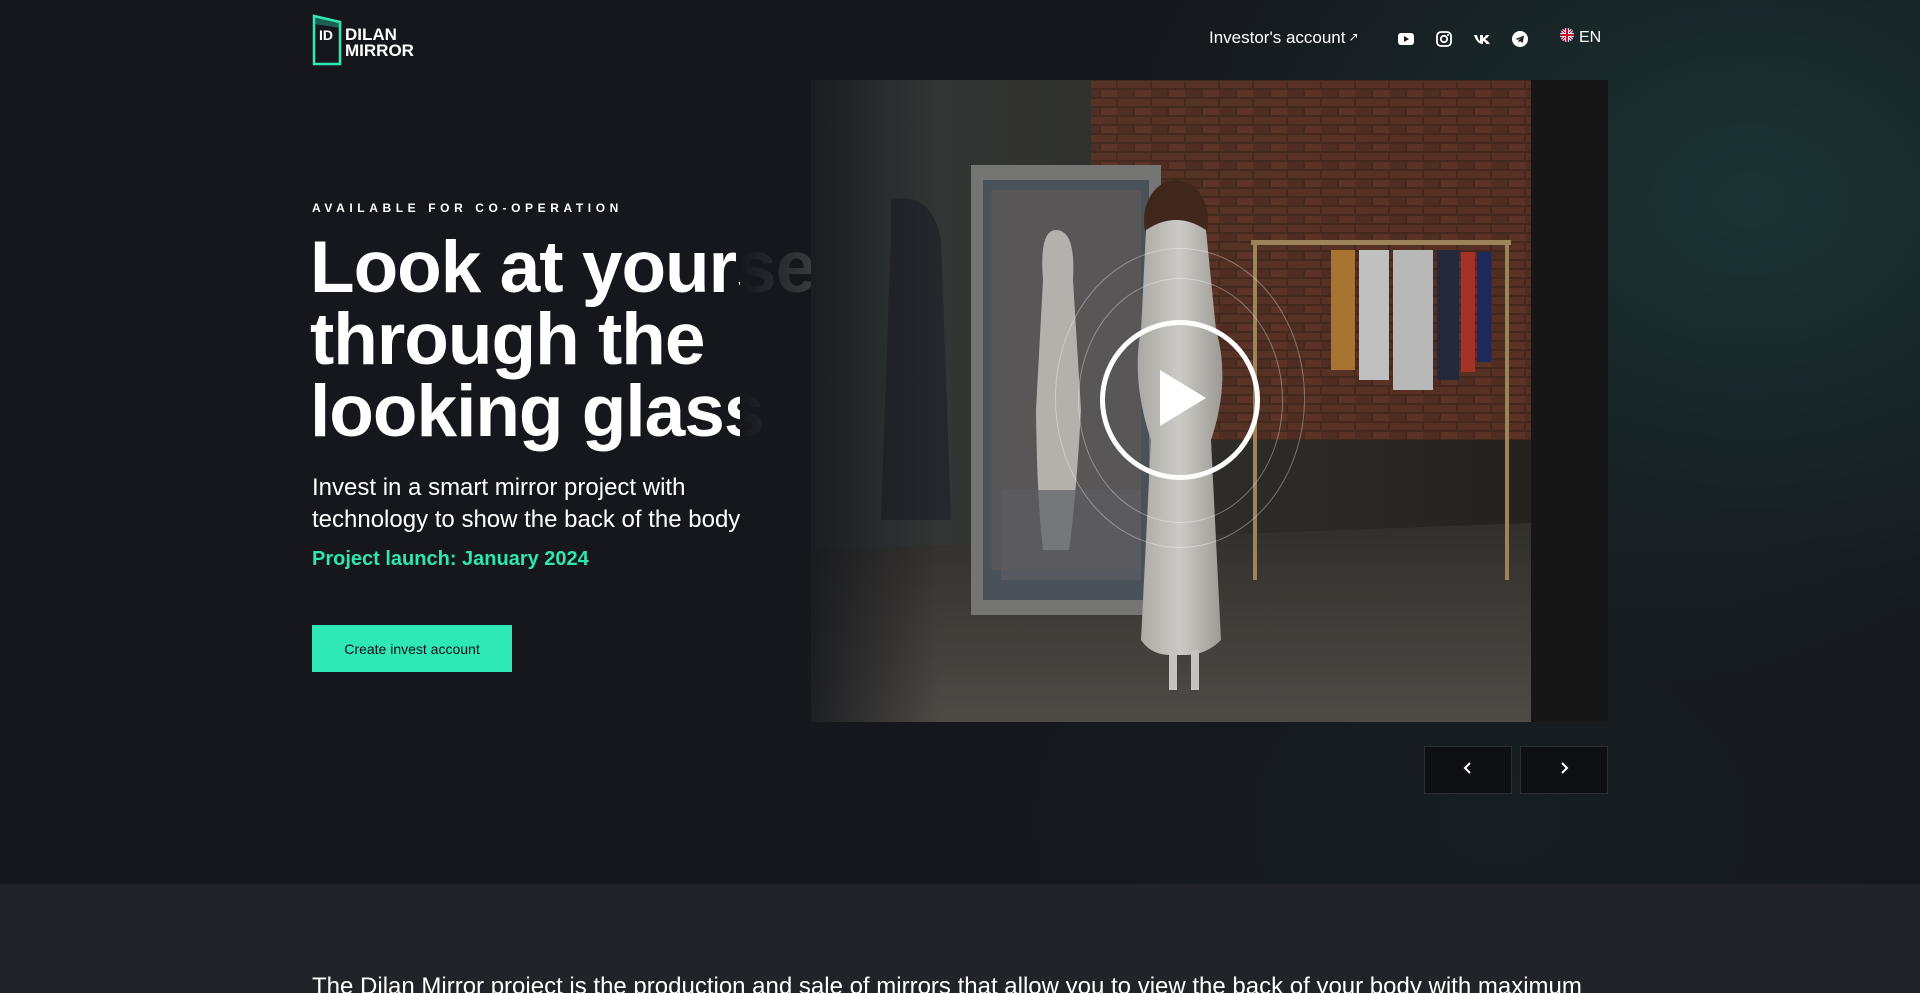  I want to click on play-video-button, so click(1180, 400).